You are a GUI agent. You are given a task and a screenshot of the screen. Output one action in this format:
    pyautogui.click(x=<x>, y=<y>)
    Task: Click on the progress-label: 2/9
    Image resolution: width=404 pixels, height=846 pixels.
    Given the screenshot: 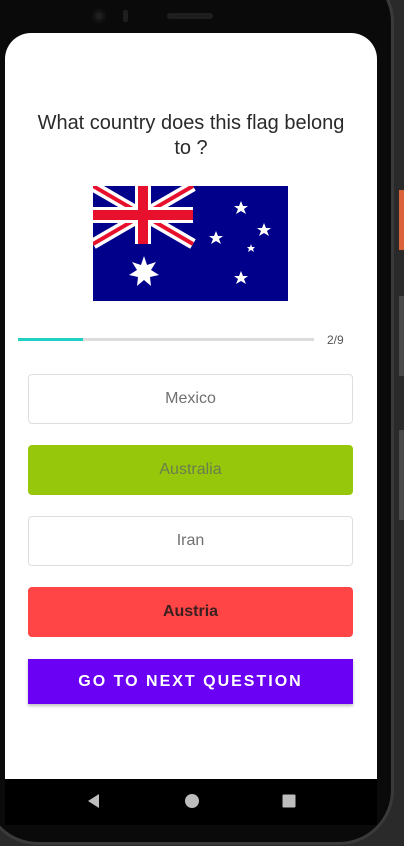 What is the action you would take?
    pyautogui.click(x=335, y=340)
    